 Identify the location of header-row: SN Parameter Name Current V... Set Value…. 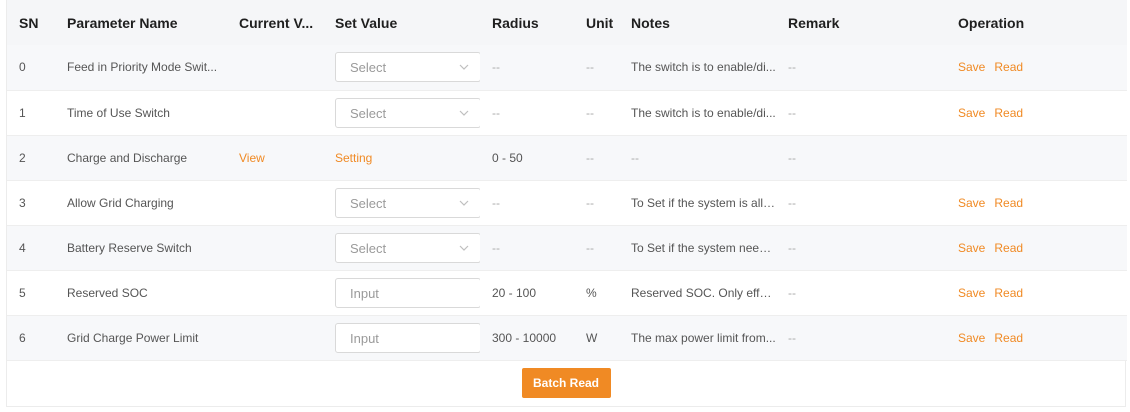
(567, 22).